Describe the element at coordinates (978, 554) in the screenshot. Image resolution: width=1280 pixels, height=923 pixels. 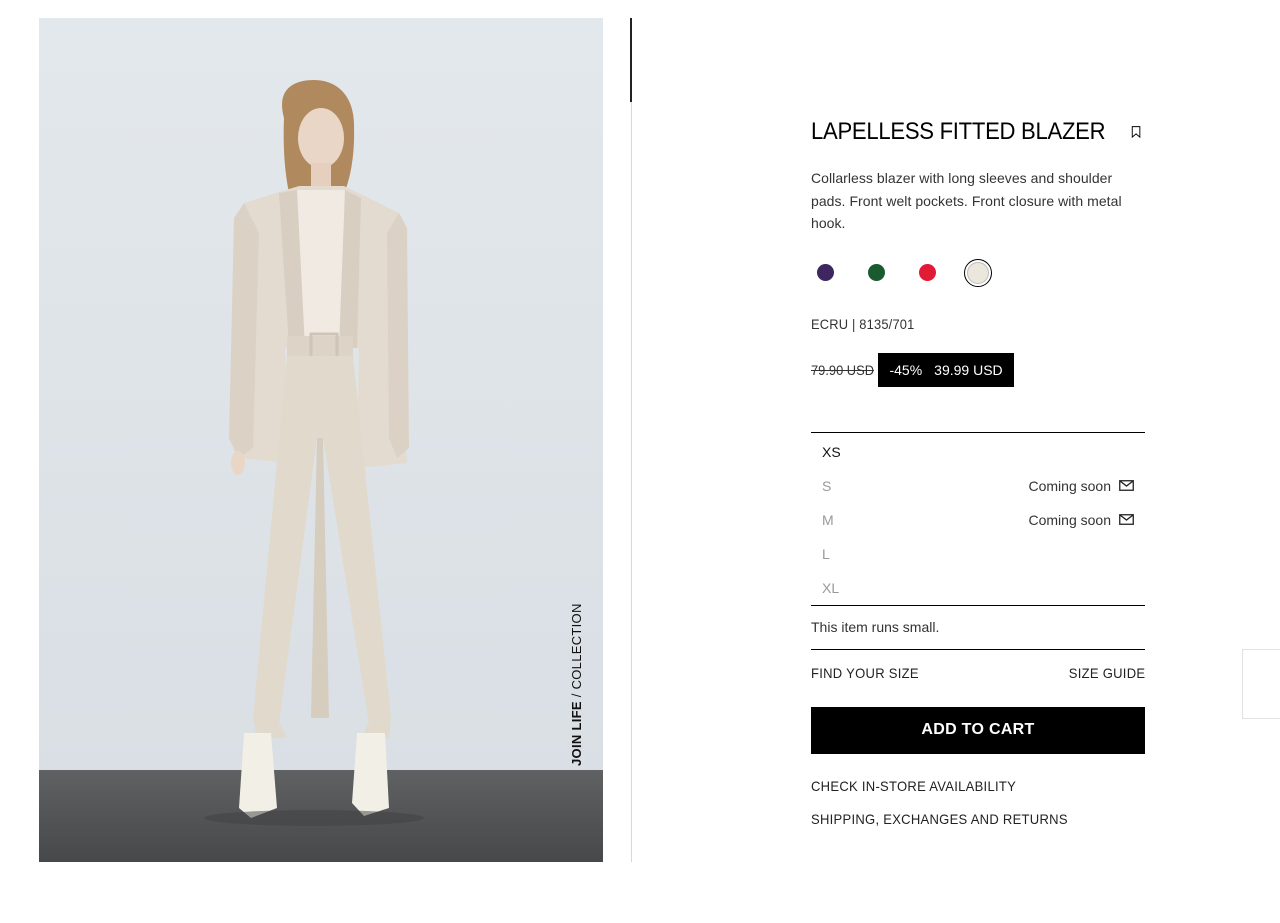
I see `size-option-l: L` at that location.